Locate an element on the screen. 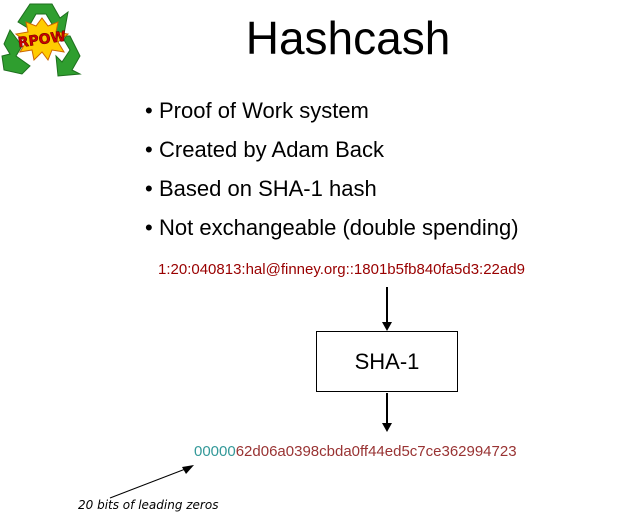 The image size is (626, 514). annotation-arrow is located at coordinates (151, 482).